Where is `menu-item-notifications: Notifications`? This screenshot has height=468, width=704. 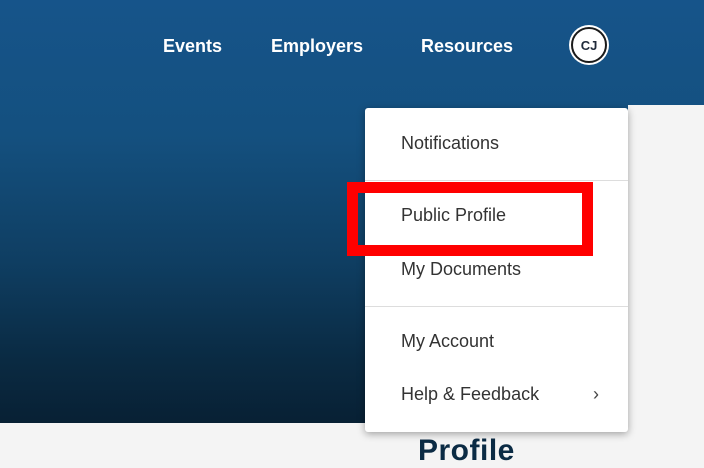 menu-item-notifications: Notifications is located at coordinates (450, 143).